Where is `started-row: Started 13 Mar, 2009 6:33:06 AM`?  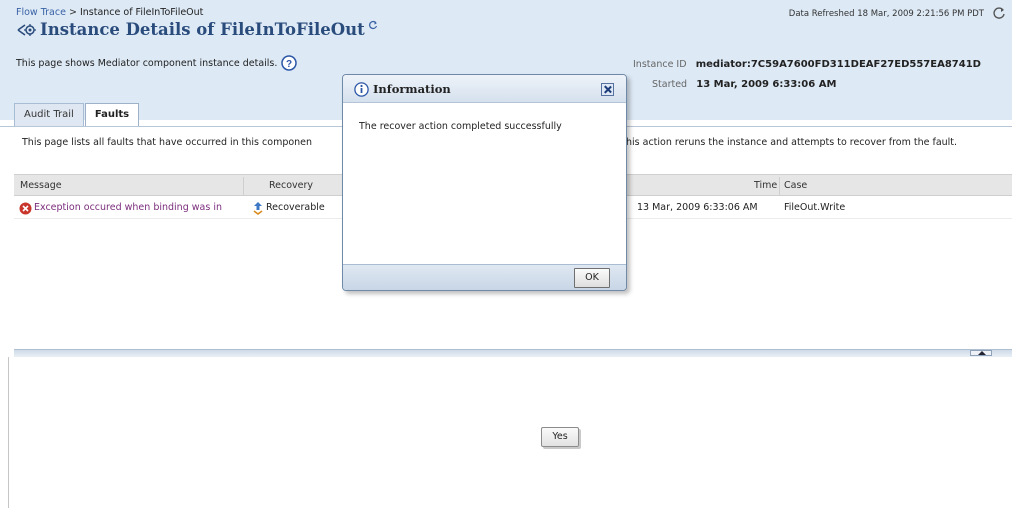
started-row: Started 13 Mar, 2009 6:33:06 AM is located at coordinates (744, 84).